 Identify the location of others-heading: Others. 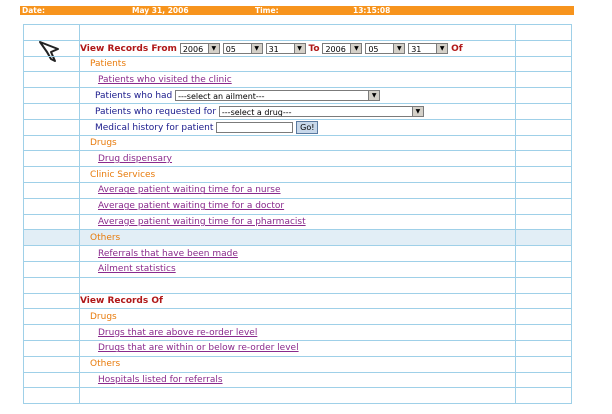
(105, 237).